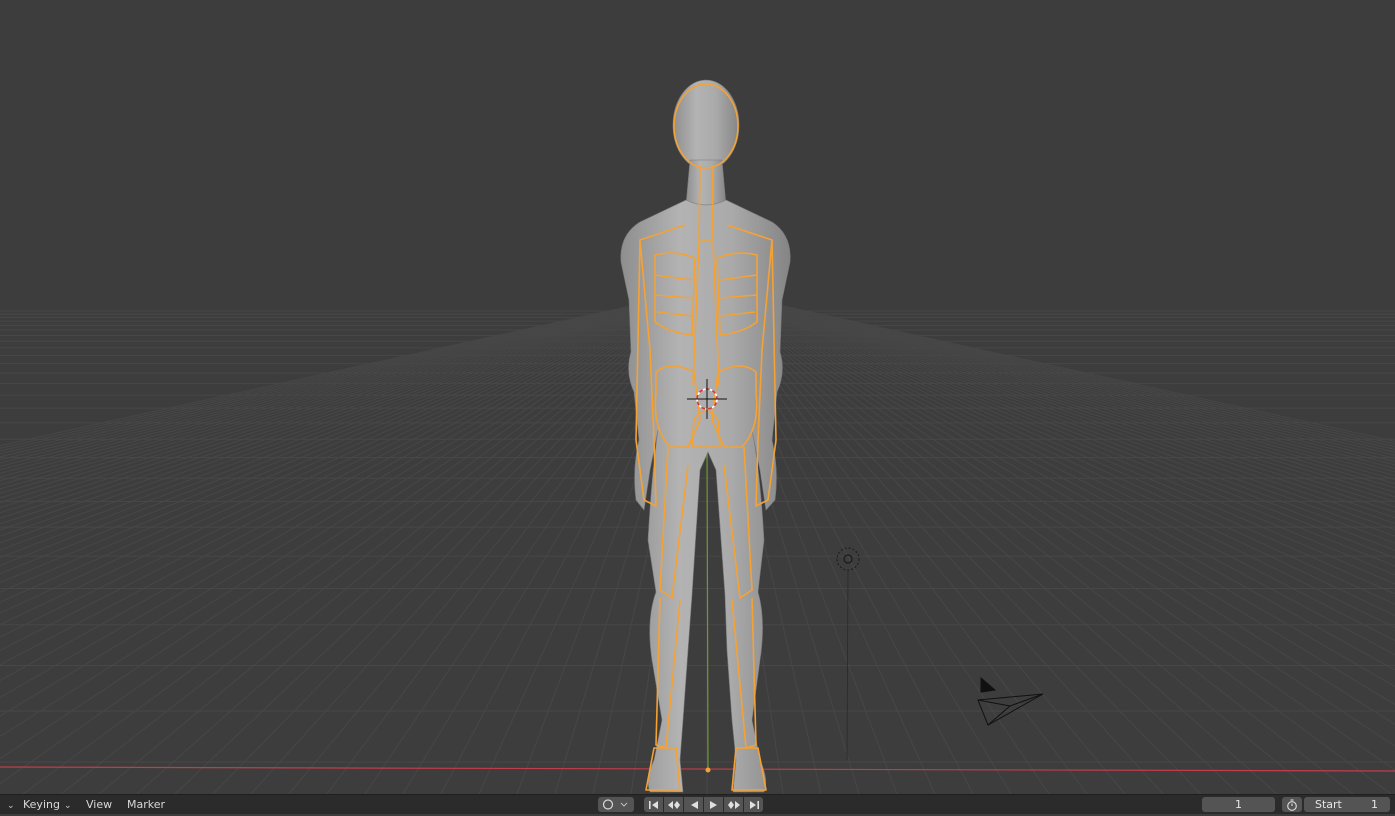 The image size is (1395, 816). What do you see at coordinates (1328, 804) in the screenshot?
I see `start-label: Start` at bounding box center [1328, 804].